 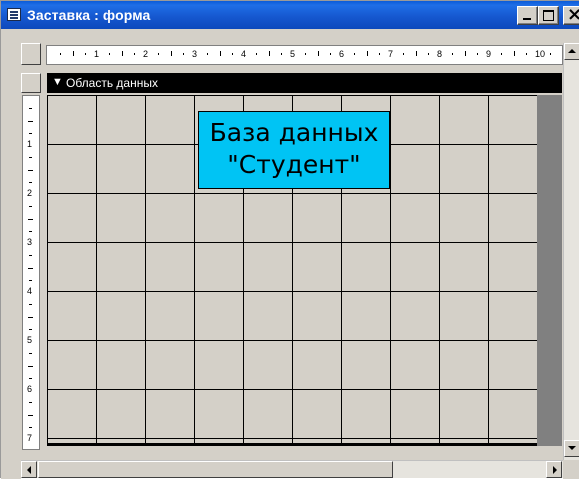 I want to click on label-line-1: База данных, so click(x=294, y=132).